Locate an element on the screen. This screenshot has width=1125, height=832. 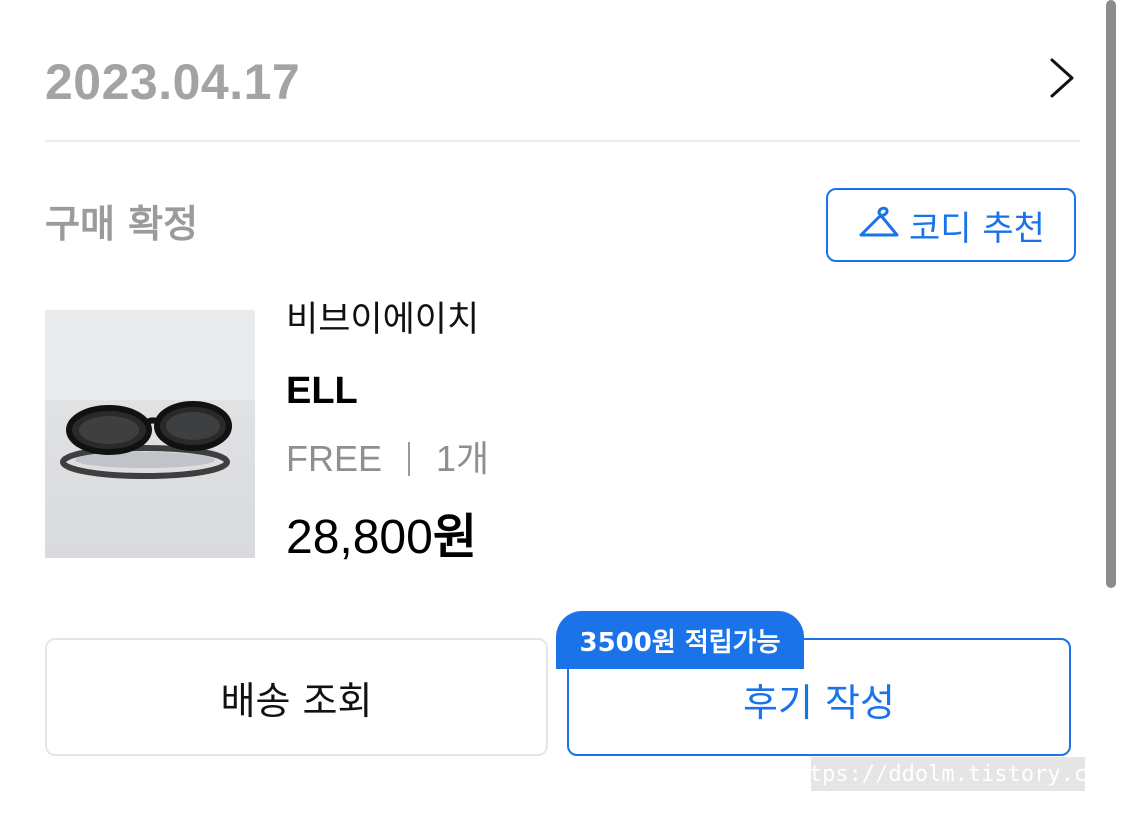
scrollbar is located at coordinates (1111, 294).